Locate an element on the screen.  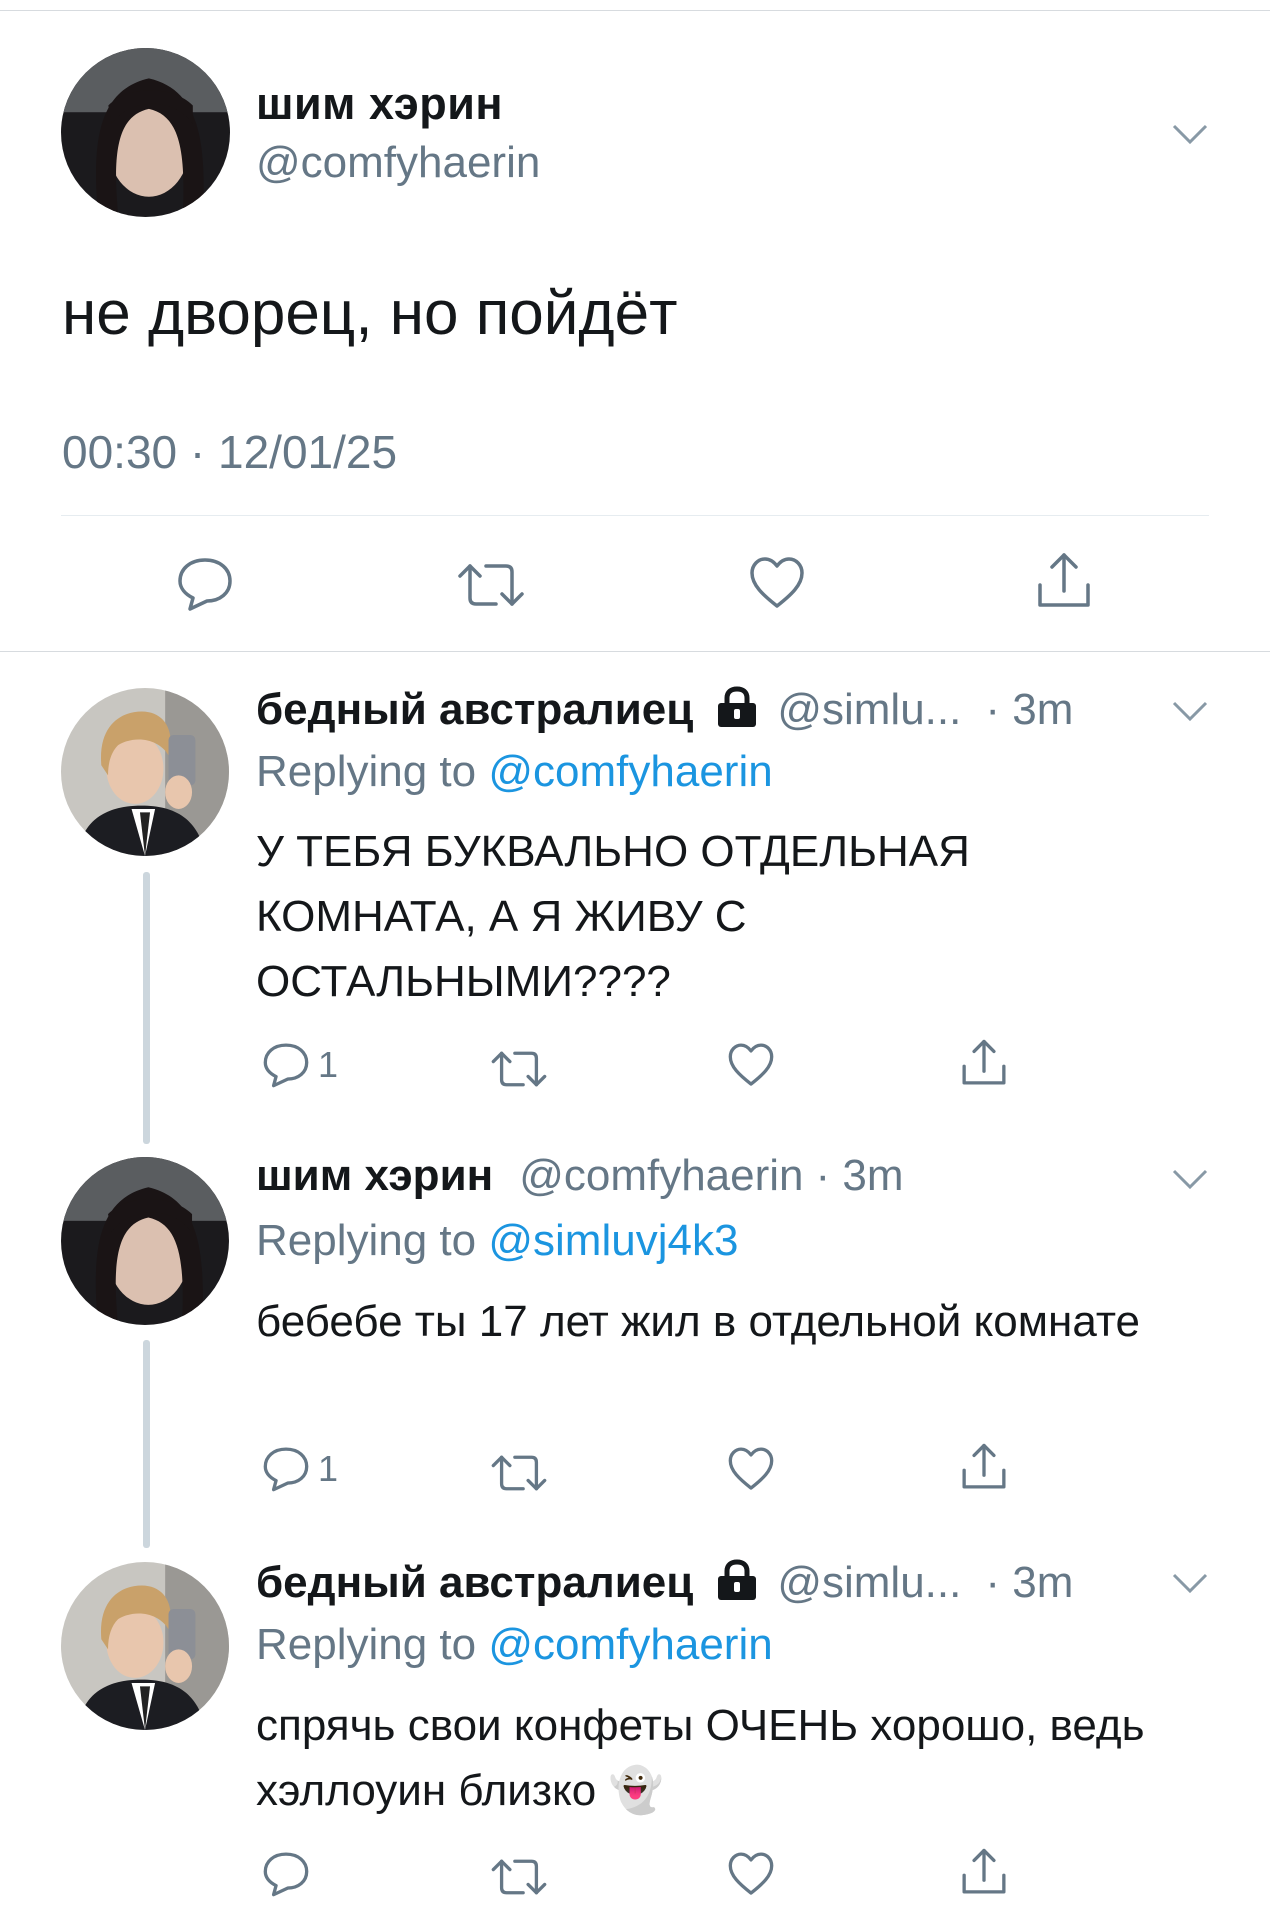
tweet-text: не дворец, но пойдёт is located at coordinates (370, 313).